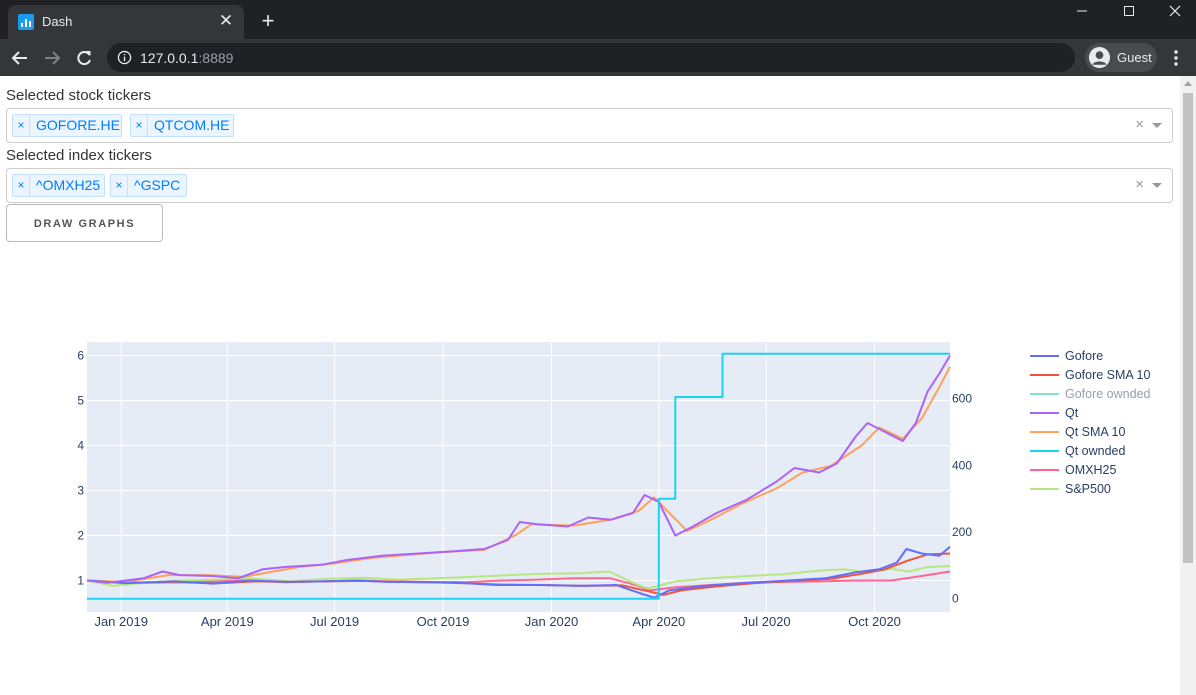  Describe the element at coordinates (80, 356) in the screenshot. I see `y-left-tick-label: 6` at that location.